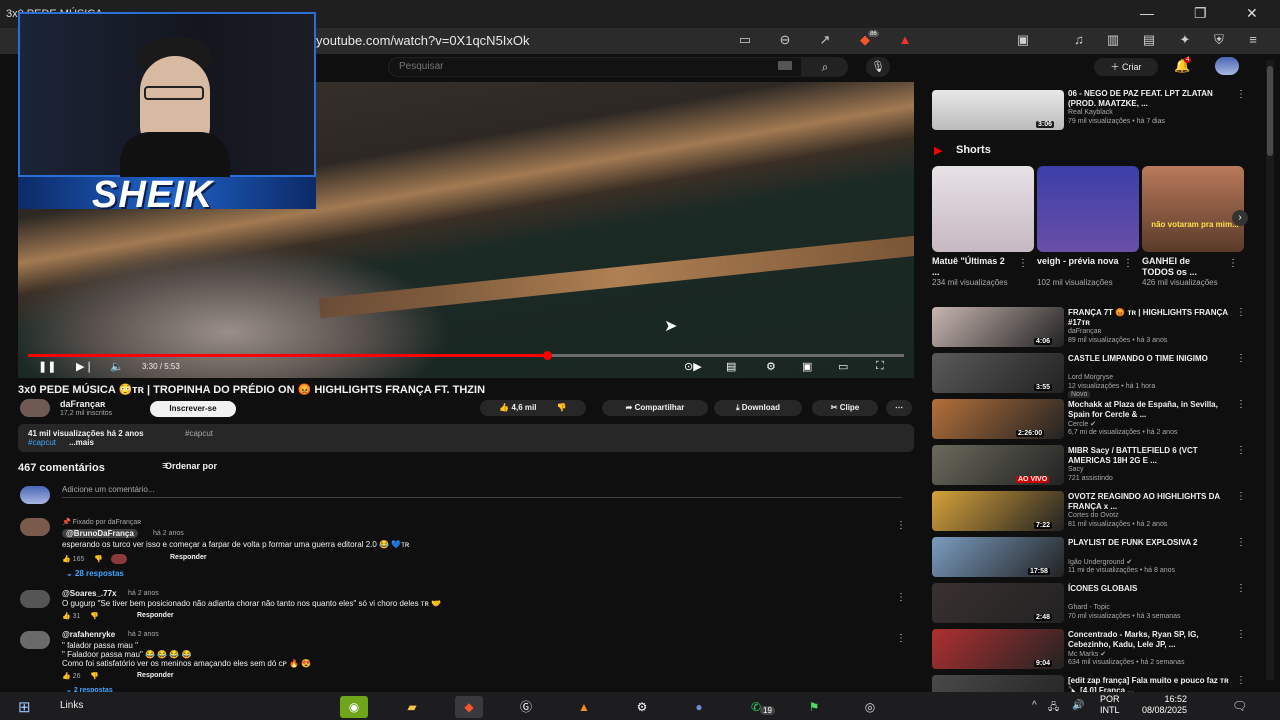 The image size is (1280, 720). I want to click on channel-name: Lord Morgryse, so click(1090, 377).